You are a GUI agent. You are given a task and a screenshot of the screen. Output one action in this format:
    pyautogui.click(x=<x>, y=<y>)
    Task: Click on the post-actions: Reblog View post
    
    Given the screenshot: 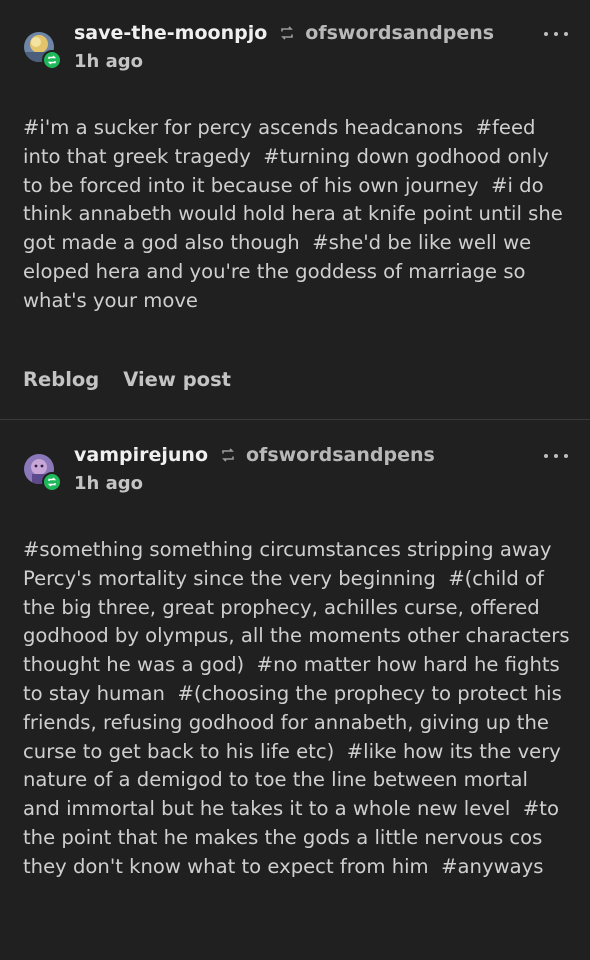 What is the action you would take?
    pyautogui.click(x=127, y=379)
    